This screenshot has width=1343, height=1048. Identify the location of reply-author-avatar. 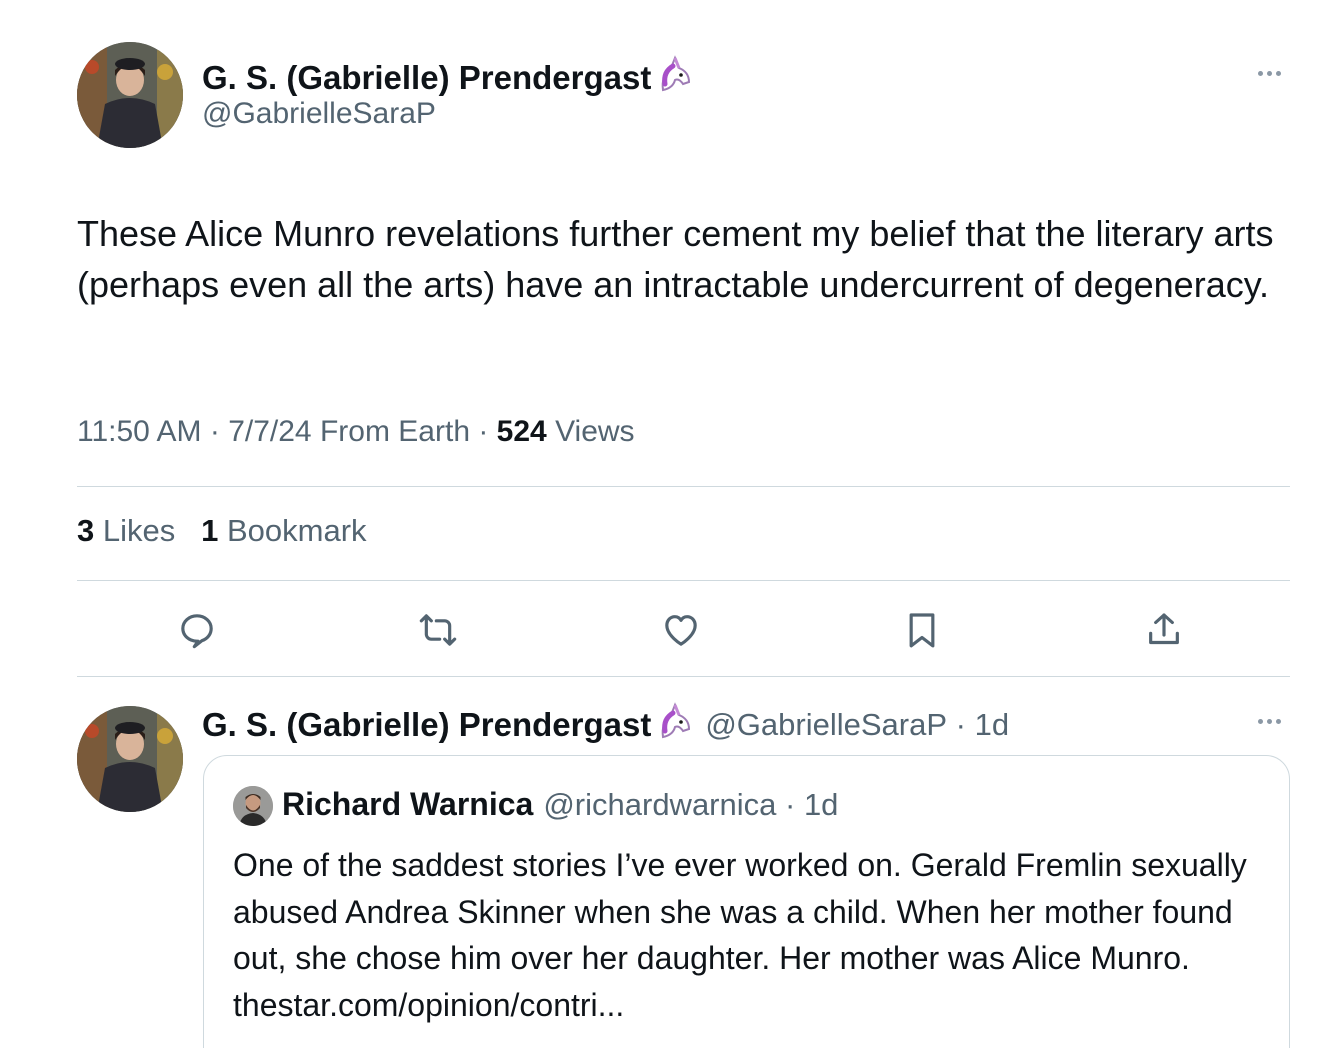
(130, 759).